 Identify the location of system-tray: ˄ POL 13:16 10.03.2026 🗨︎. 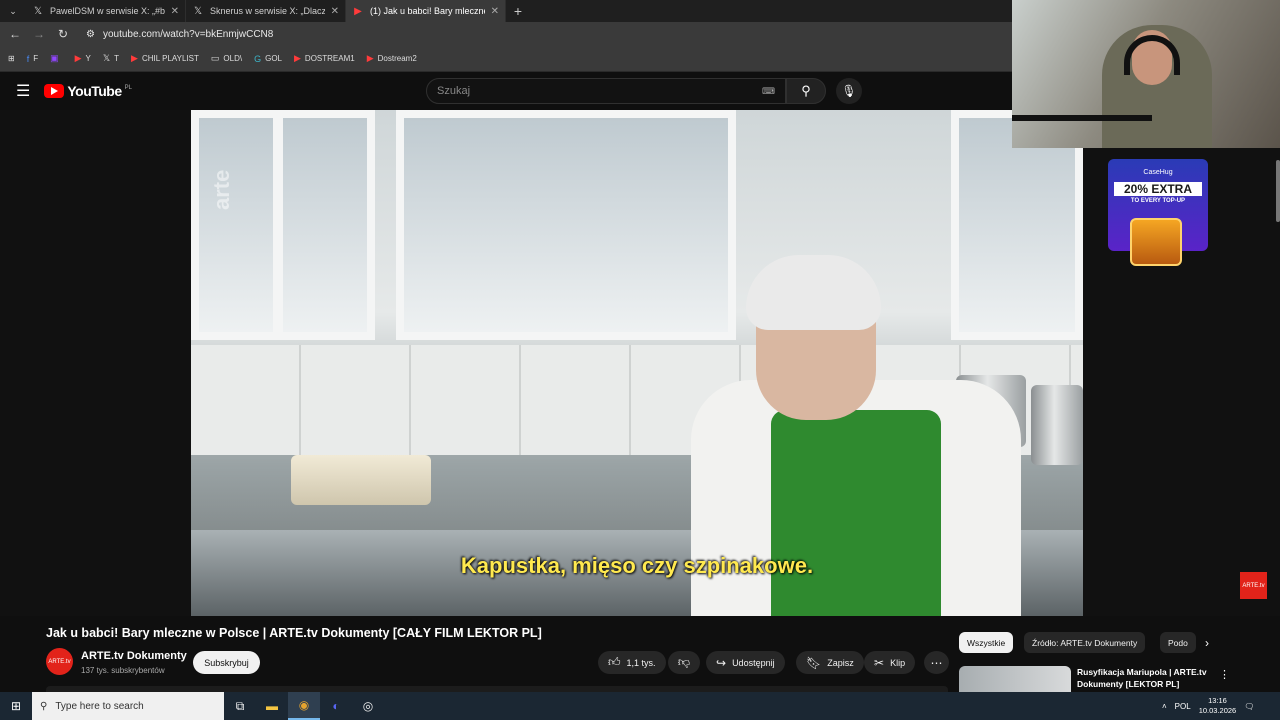
(1221, 706).